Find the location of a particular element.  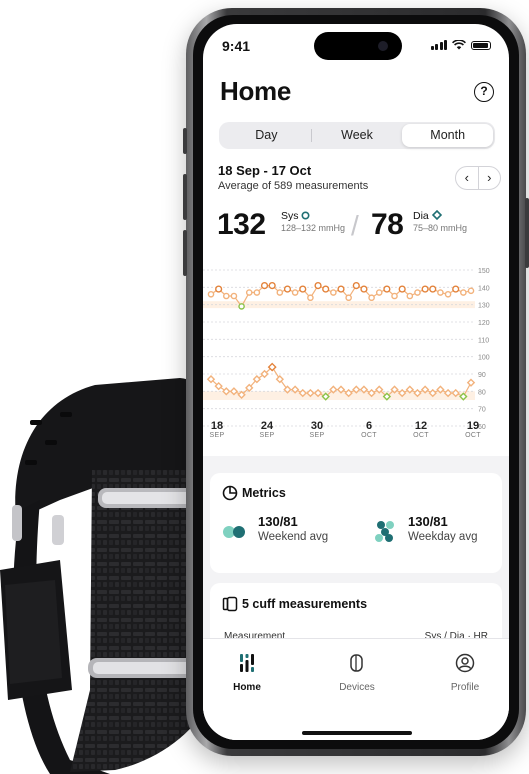

x-tick-label: 6 OCT is located at coordinates (369, 429).